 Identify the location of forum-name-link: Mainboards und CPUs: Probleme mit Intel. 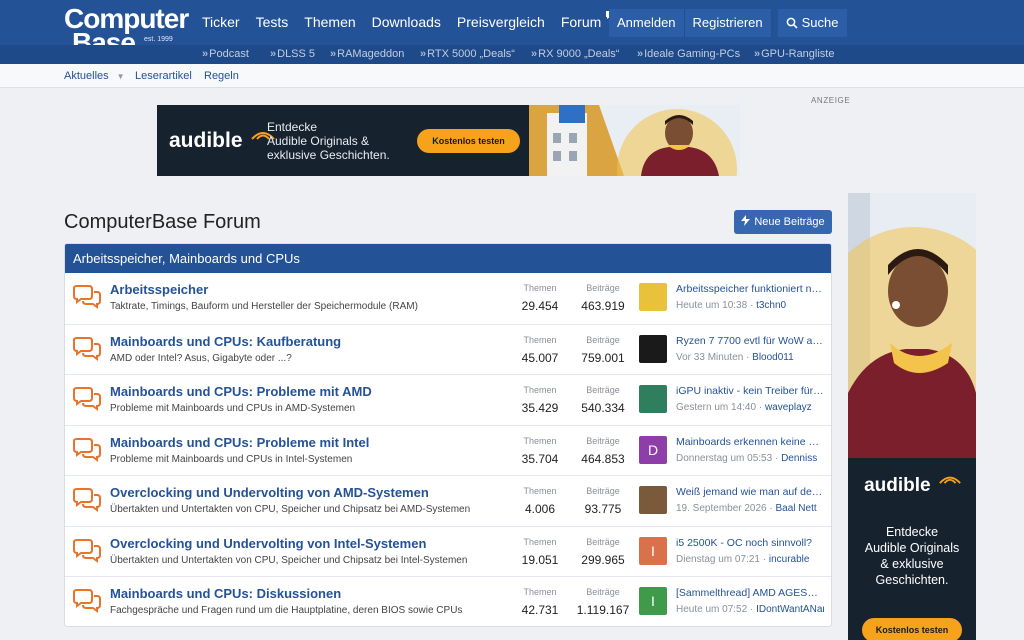
(239, 443).